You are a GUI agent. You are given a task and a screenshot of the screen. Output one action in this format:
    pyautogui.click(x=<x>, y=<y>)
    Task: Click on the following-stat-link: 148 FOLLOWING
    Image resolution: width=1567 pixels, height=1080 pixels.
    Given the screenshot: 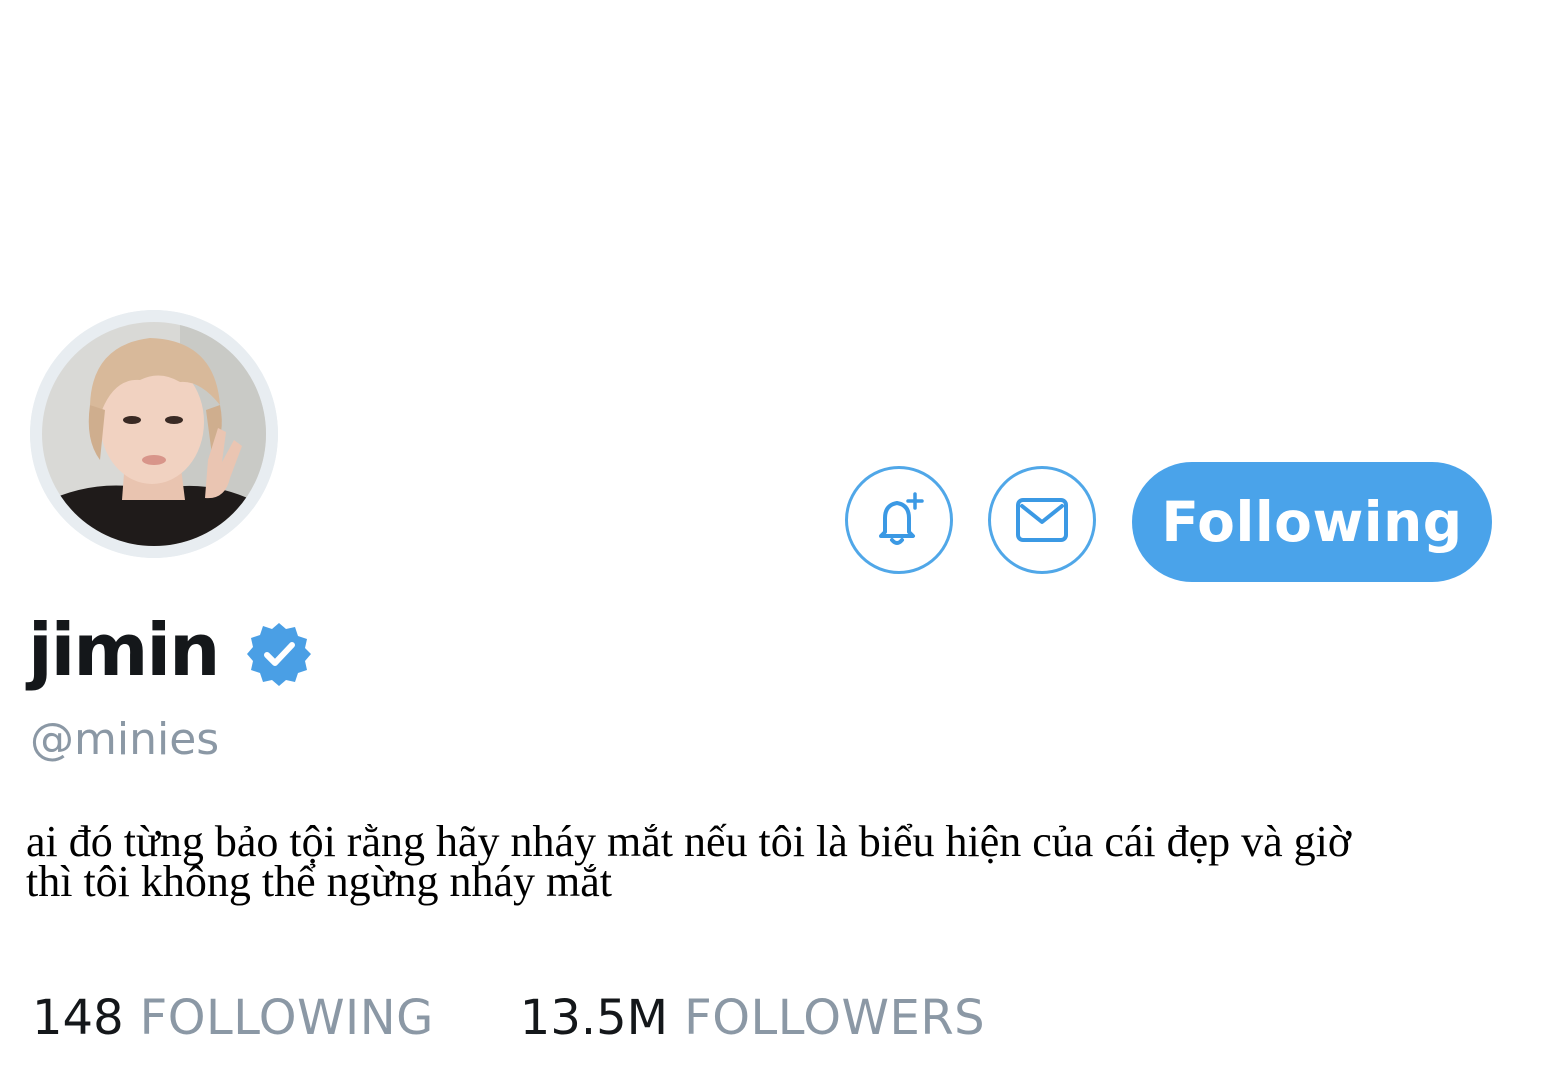 What is the action you would take?
    pyautogui.click(x=233, y=1018)
    